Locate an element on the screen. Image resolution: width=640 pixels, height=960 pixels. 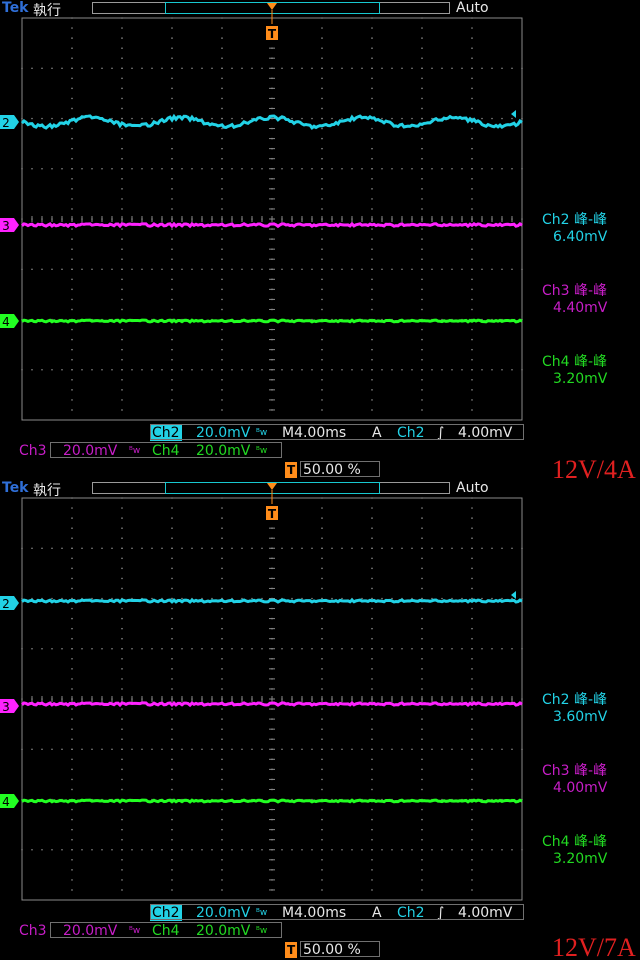
measurement-ch3-value: 4.40mV is located at coordinates (580, 308).